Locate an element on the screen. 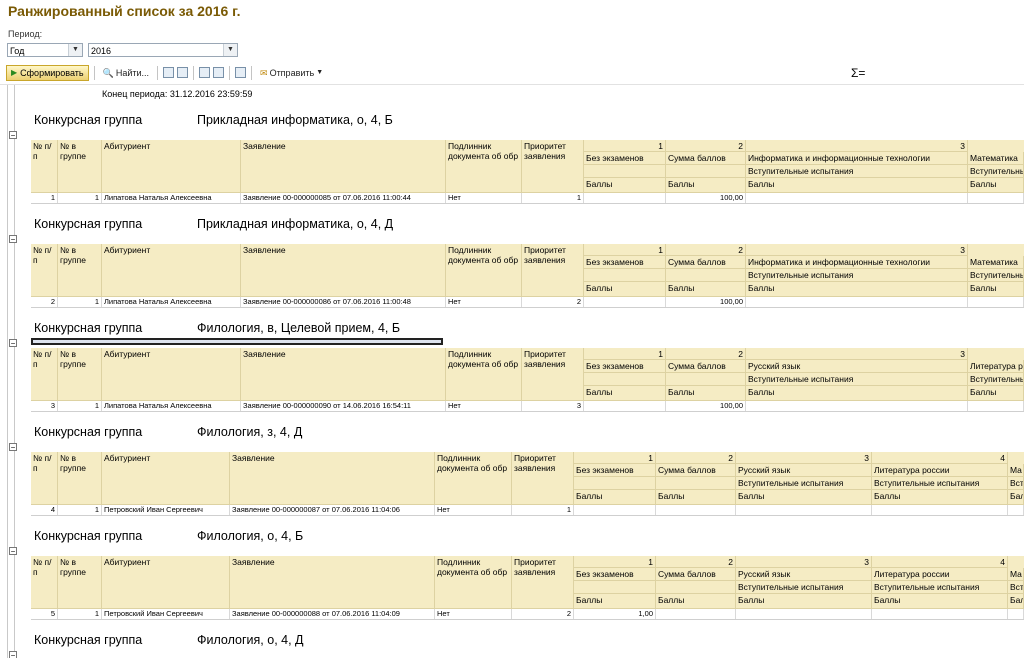 The height and width of the screenshot is (658, 1024). copy-icon is located at coordinates (169, 72).